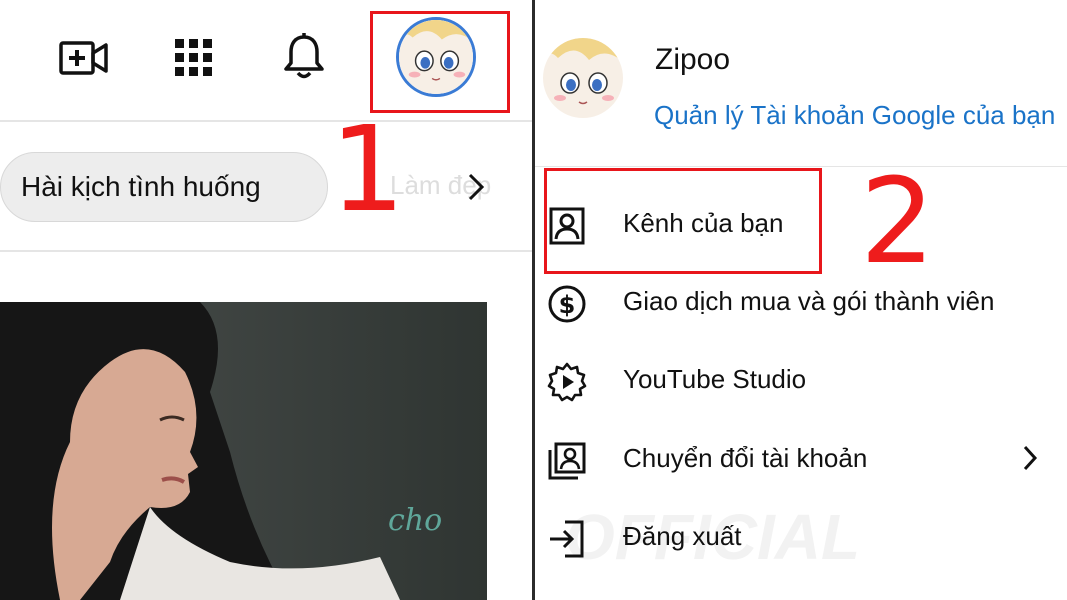  What do you see at coordinates (567, 539) in the screenshot?
I see `sign-out-icon` at bounding box center [567, 539].